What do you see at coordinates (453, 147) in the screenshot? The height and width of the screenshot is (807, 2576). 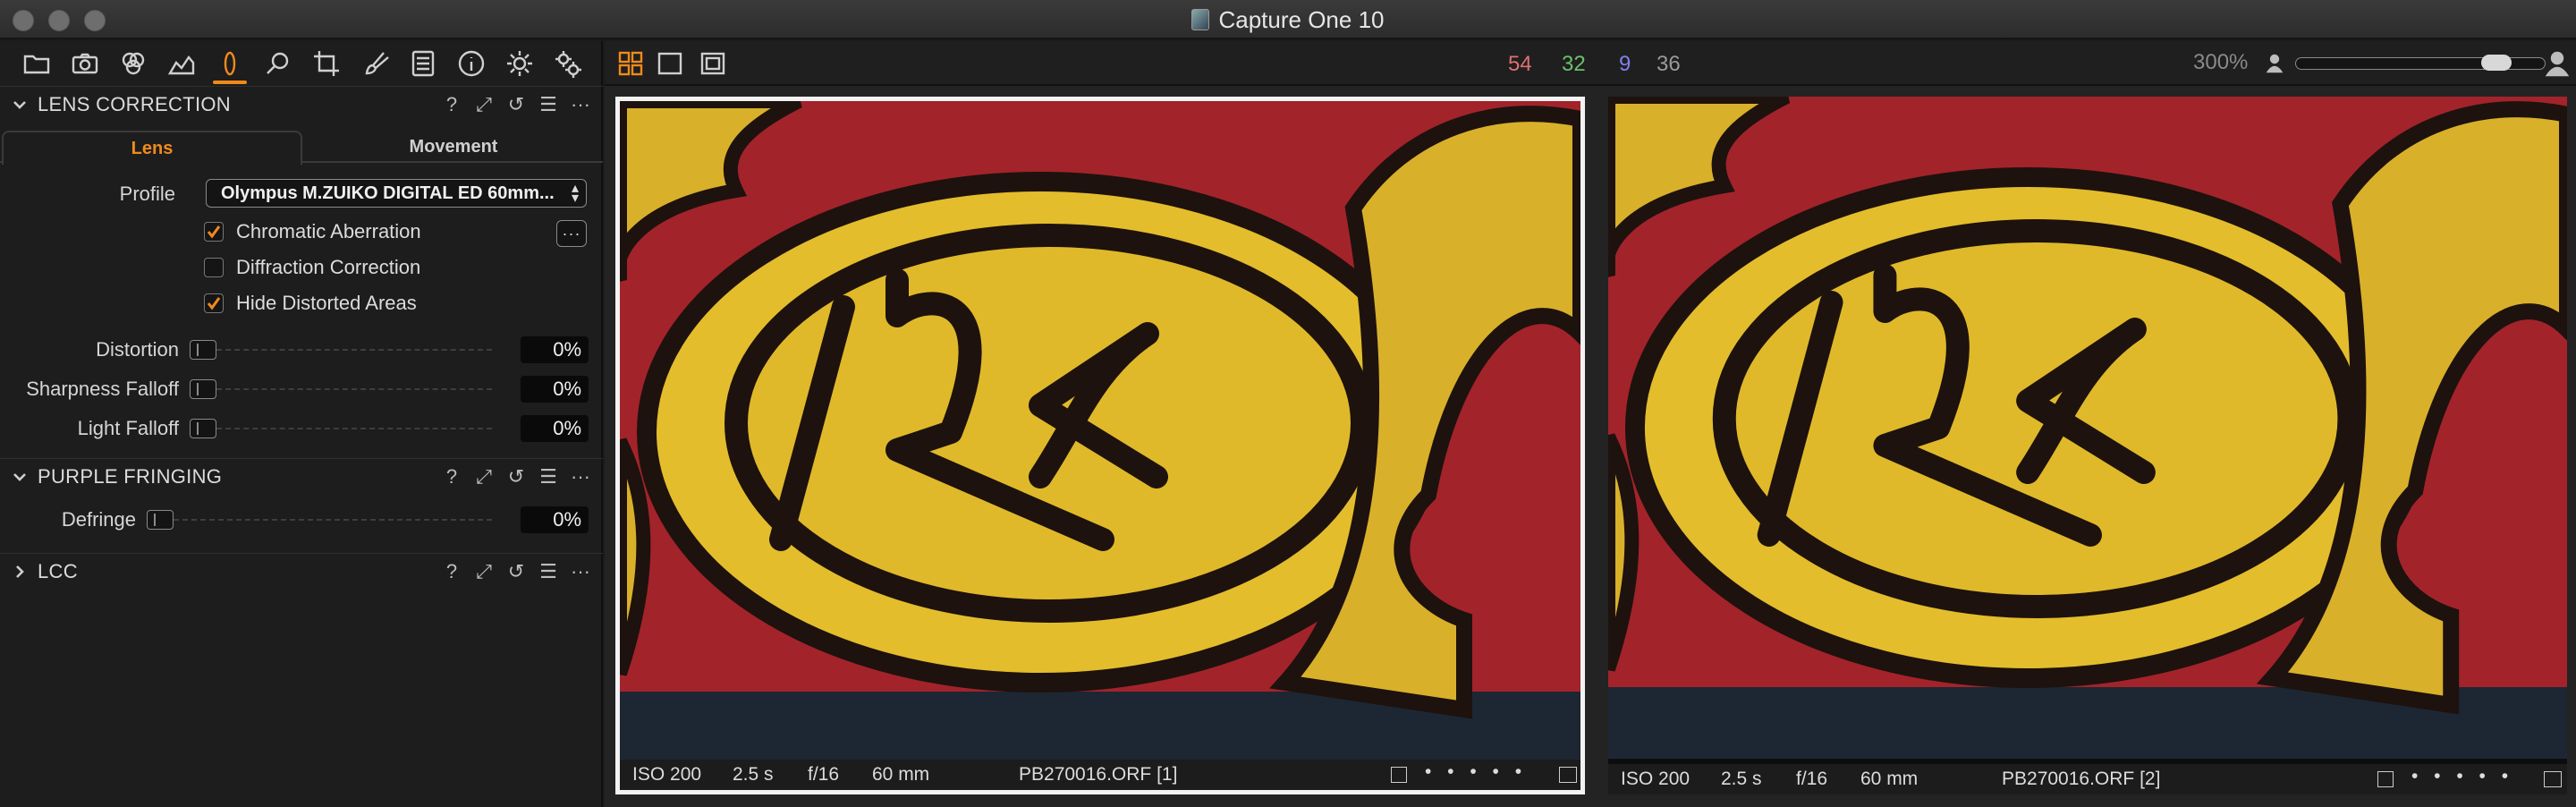 I see `tab-movement: Movement` at bounding box center [453, 147].